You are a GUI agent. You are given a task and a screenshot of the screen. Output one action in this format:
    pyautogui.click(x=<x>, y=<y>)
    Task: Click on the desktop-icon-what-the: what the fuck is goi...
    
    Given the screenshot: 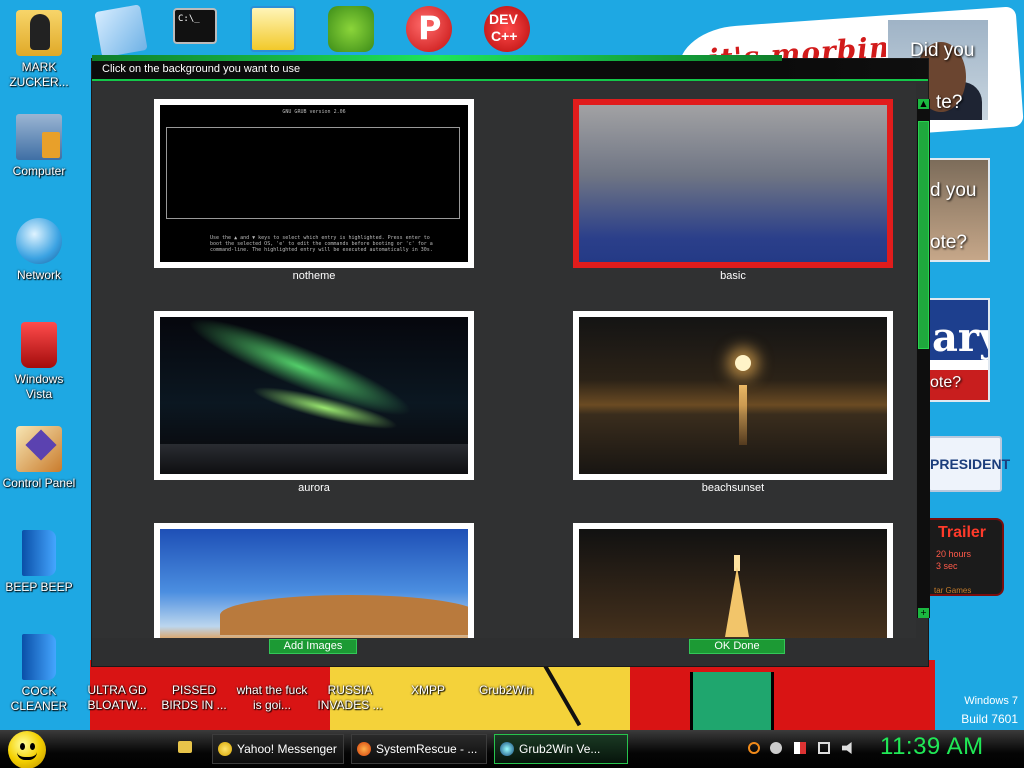 What is the action you would take?
    pyautogui.click(x=272, y=698)
    